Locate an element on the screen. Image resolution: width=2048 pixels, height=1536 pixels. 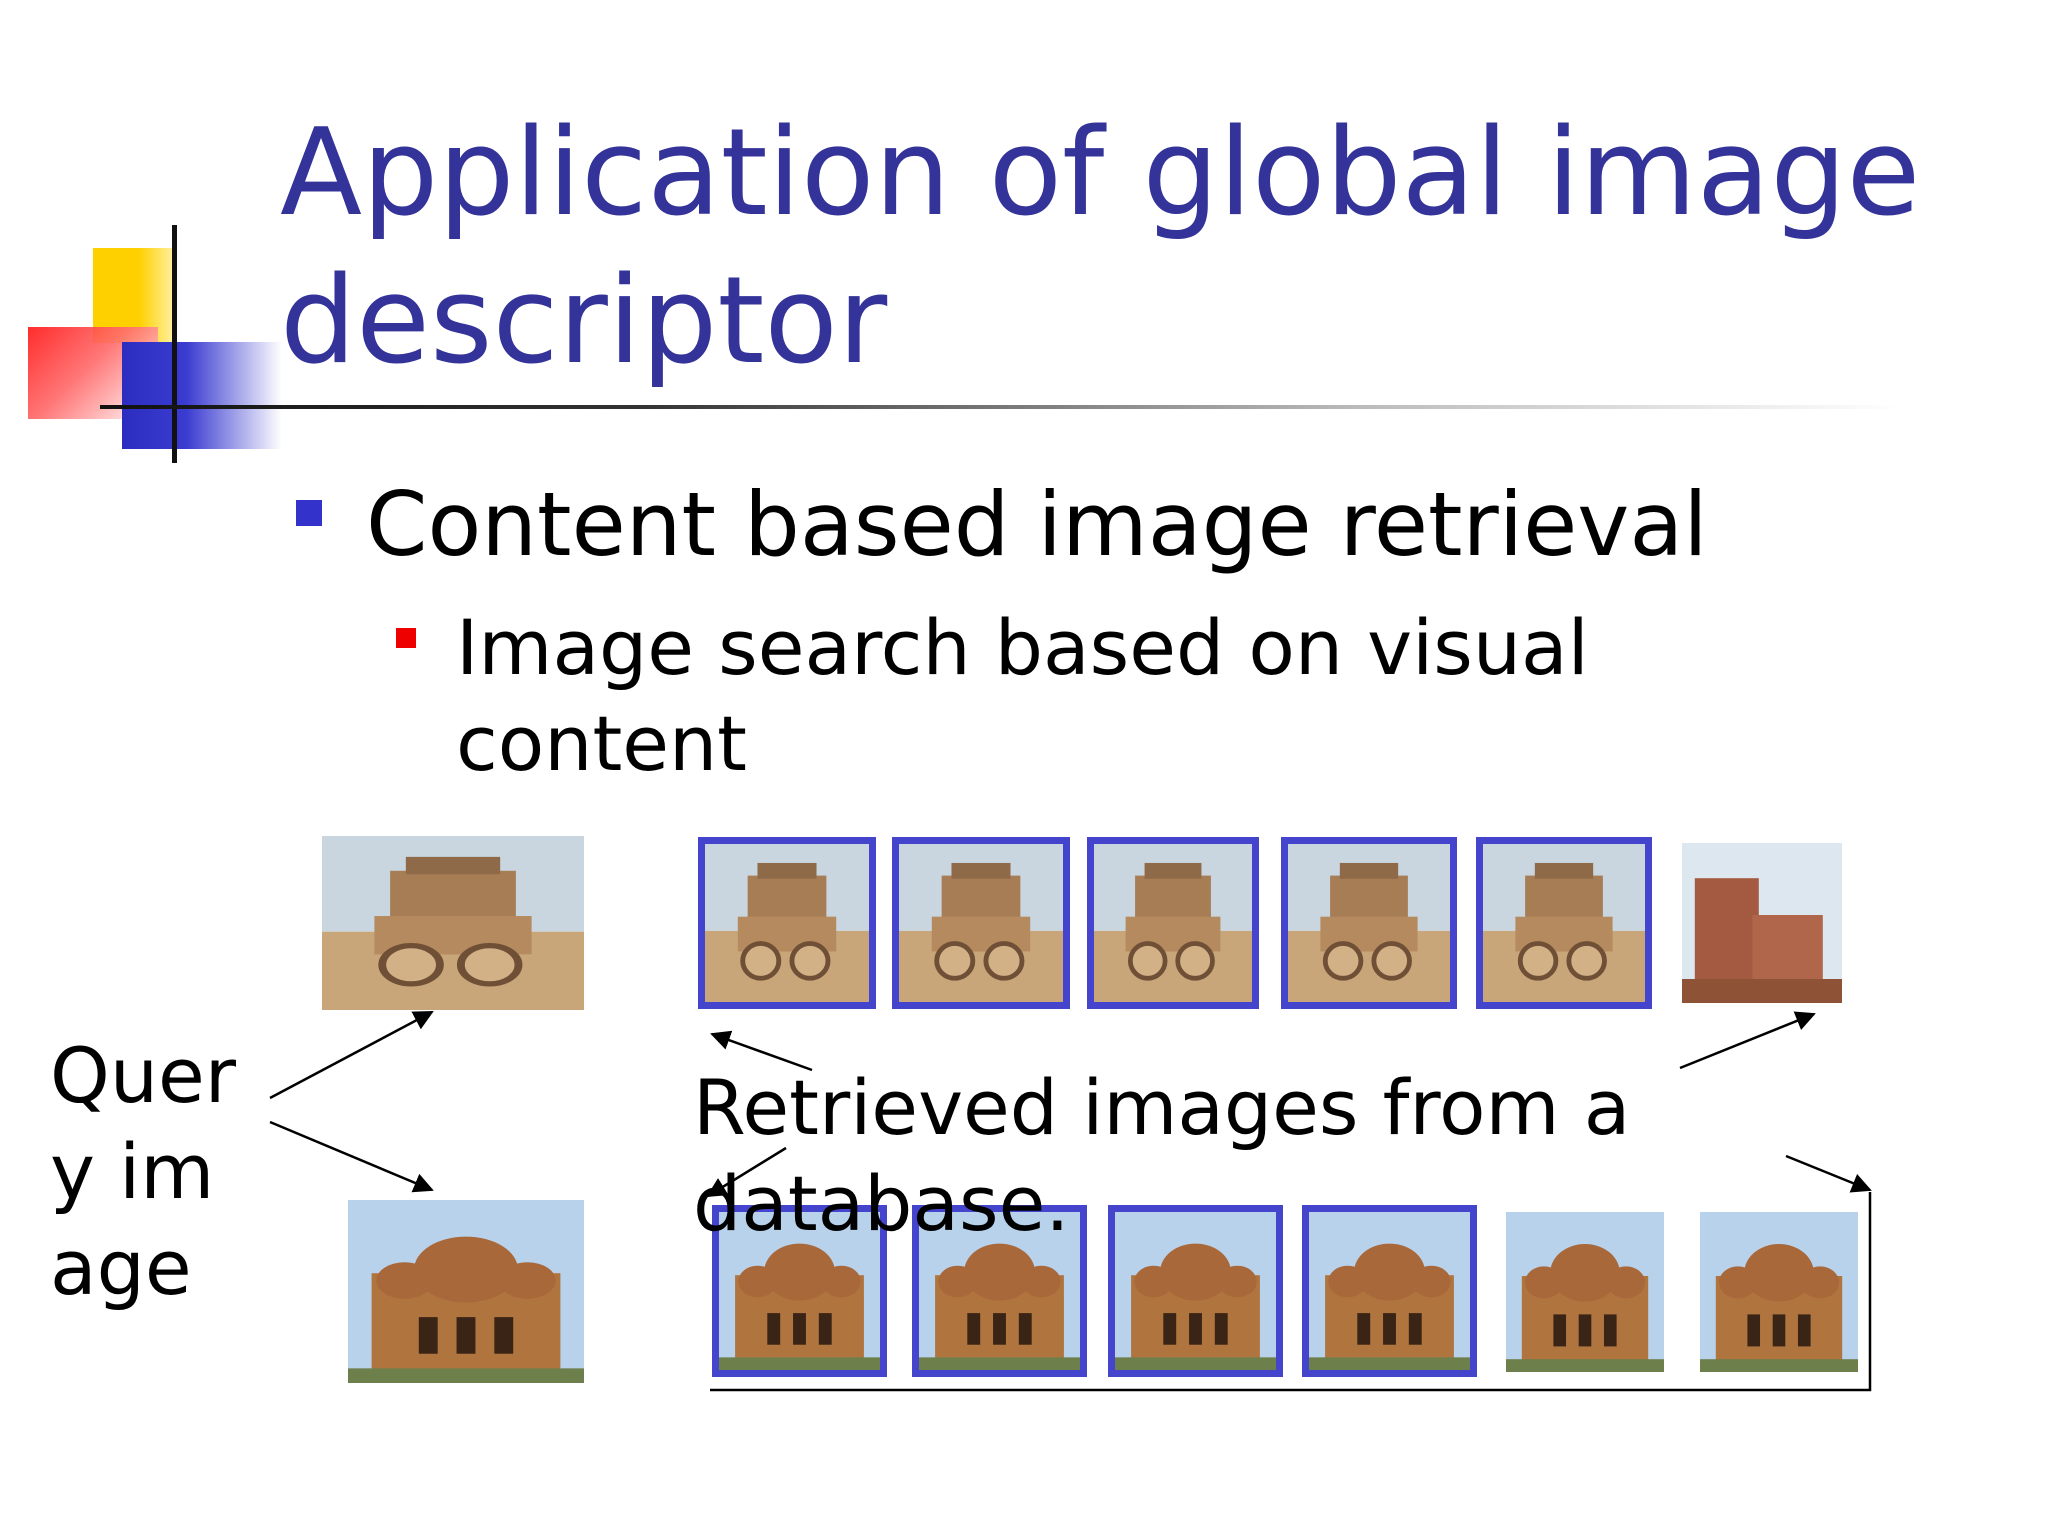
logo-blue-square is located at coordinates (202, 395).